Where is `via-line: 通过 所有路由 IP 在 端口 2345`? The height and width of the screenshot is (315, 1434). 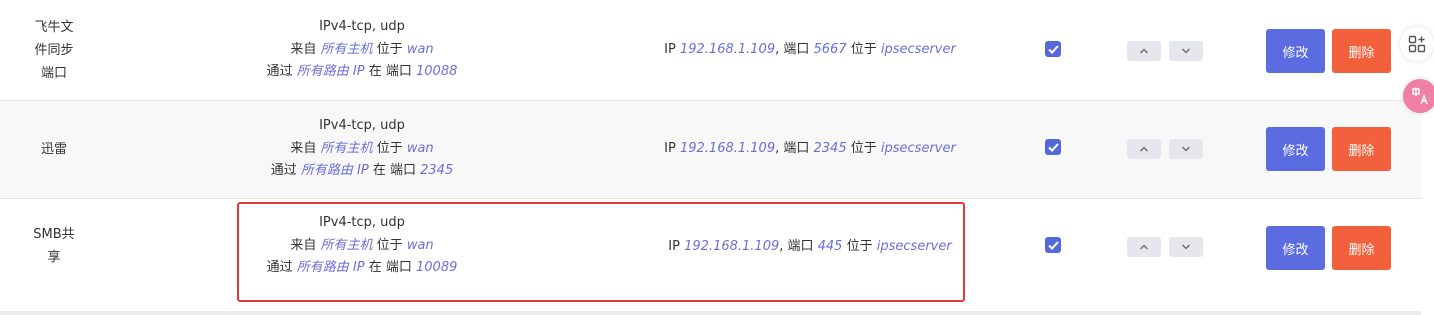
via-line: 通过 所有路由 IP 在 端口 2345 is located at coordinates (362, 170).